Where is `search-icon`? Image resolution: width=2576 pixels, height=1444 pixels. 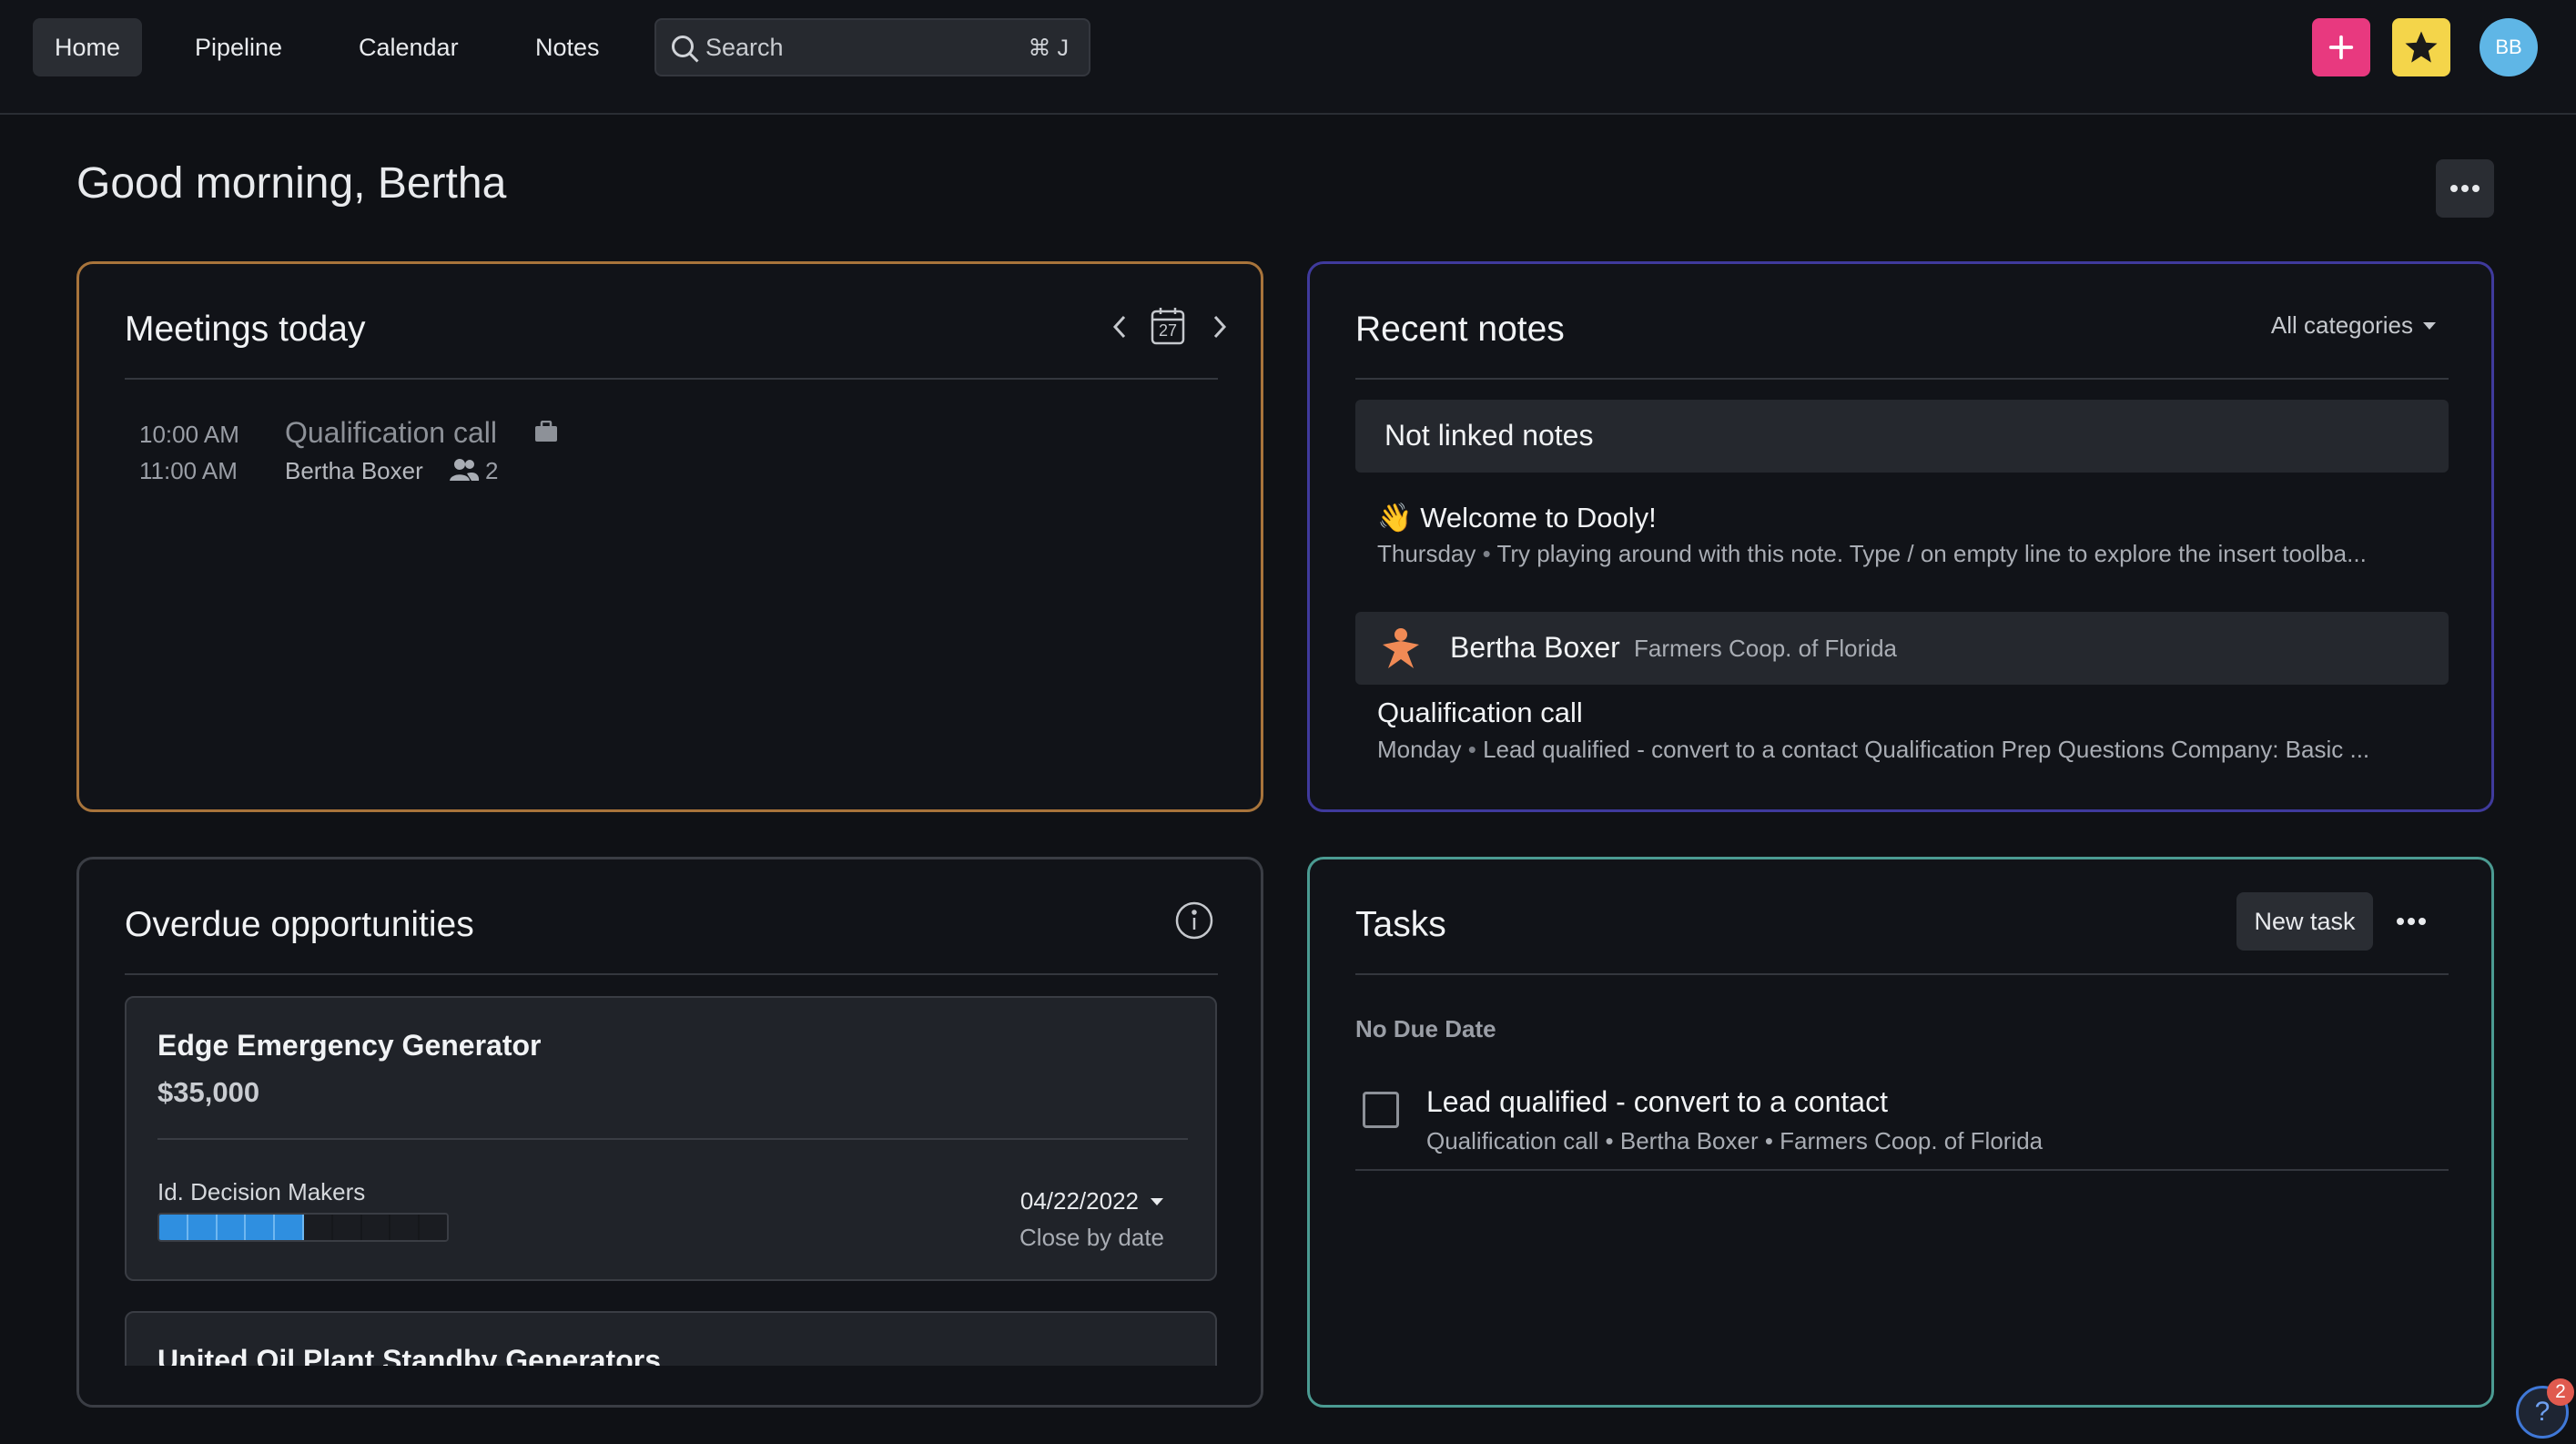 search-icon is located at coordinates (685, 50).